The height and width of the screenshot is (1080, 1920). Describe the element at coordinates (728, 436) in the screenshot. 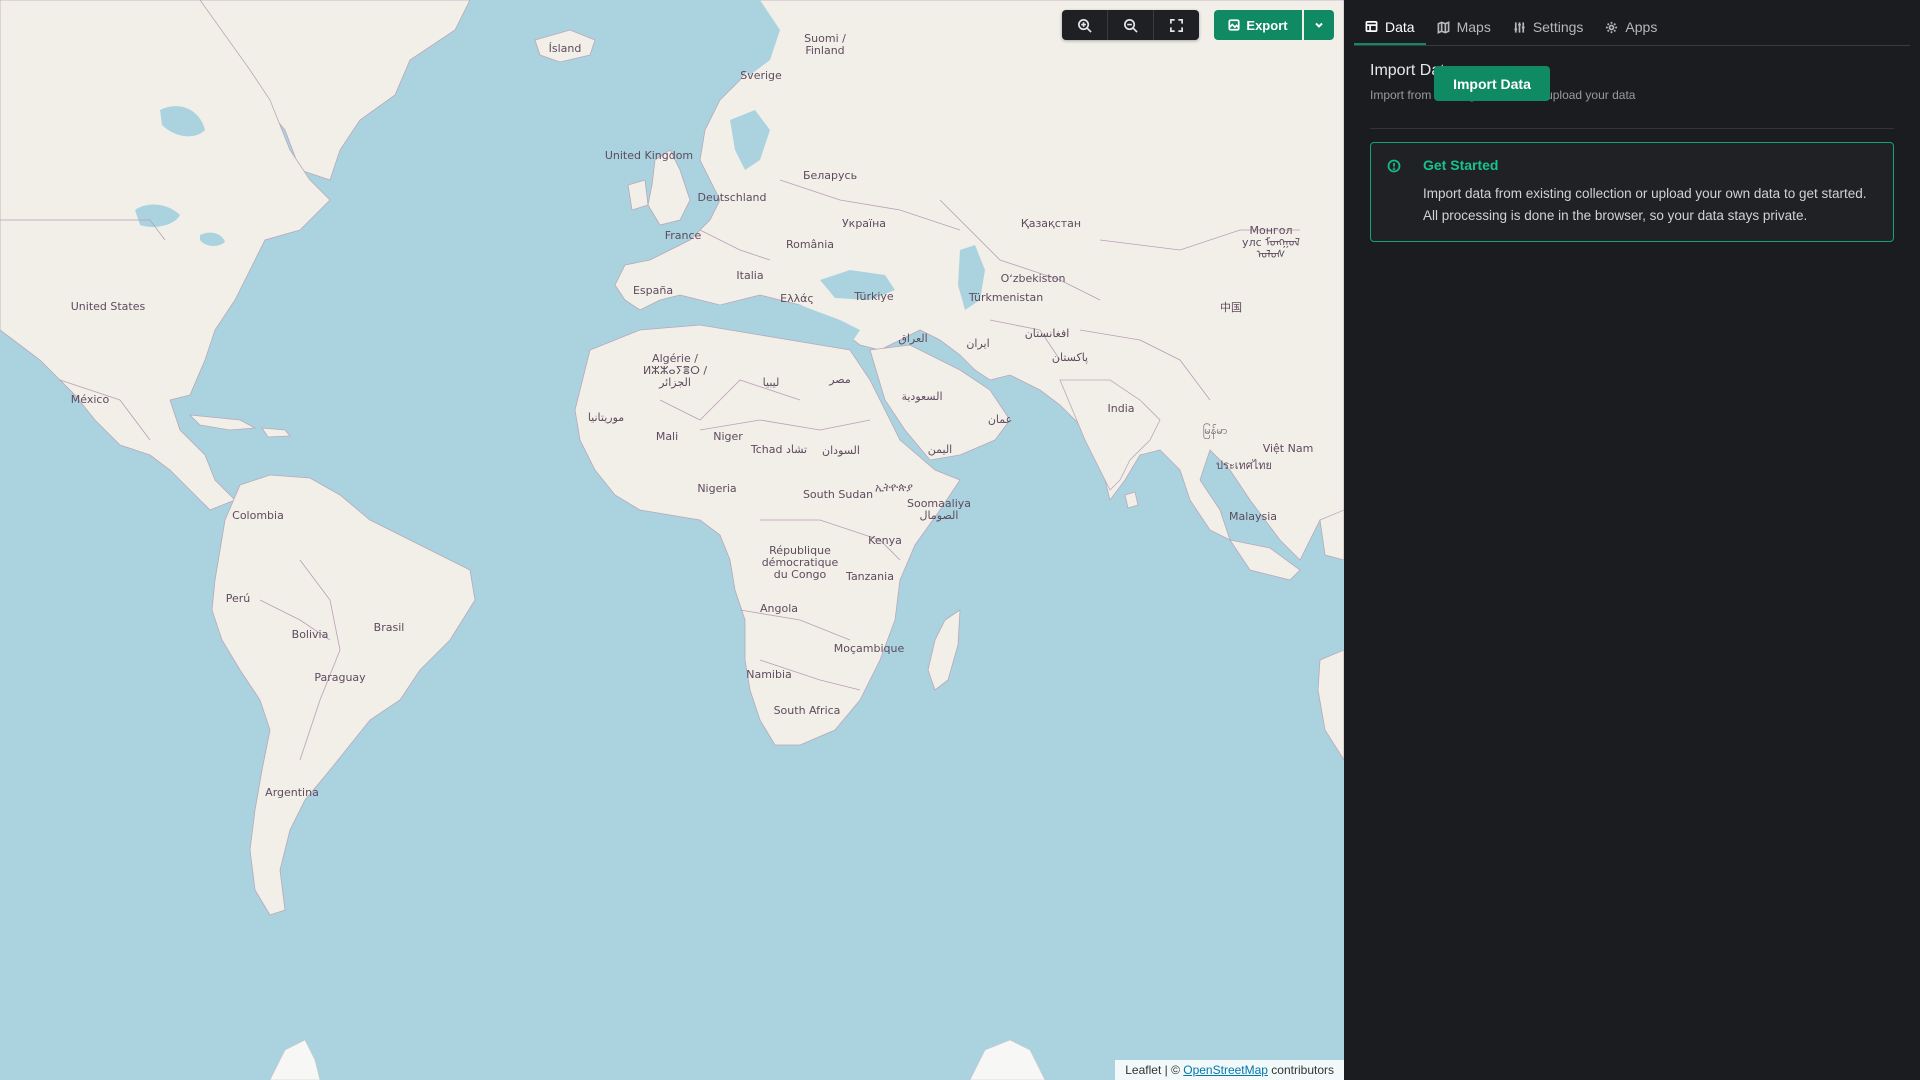

I see `country-label-niger: Niger` at that location.